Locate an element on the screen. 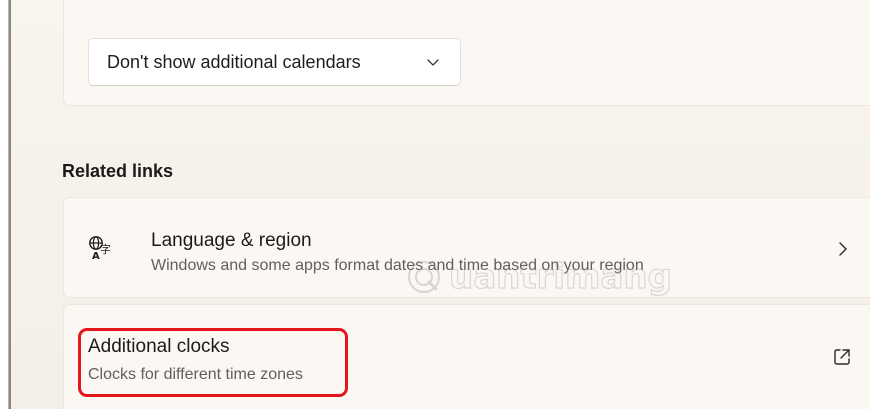 This screenshot has height=409, width=870. svg-text: A is located at coordinates (96, 256).